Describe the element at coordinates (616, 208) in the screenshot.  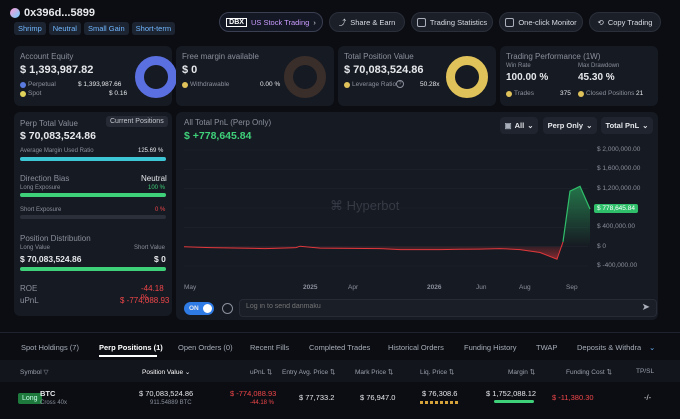
I see `current-value-tag: $ 778,645.84` at that location.